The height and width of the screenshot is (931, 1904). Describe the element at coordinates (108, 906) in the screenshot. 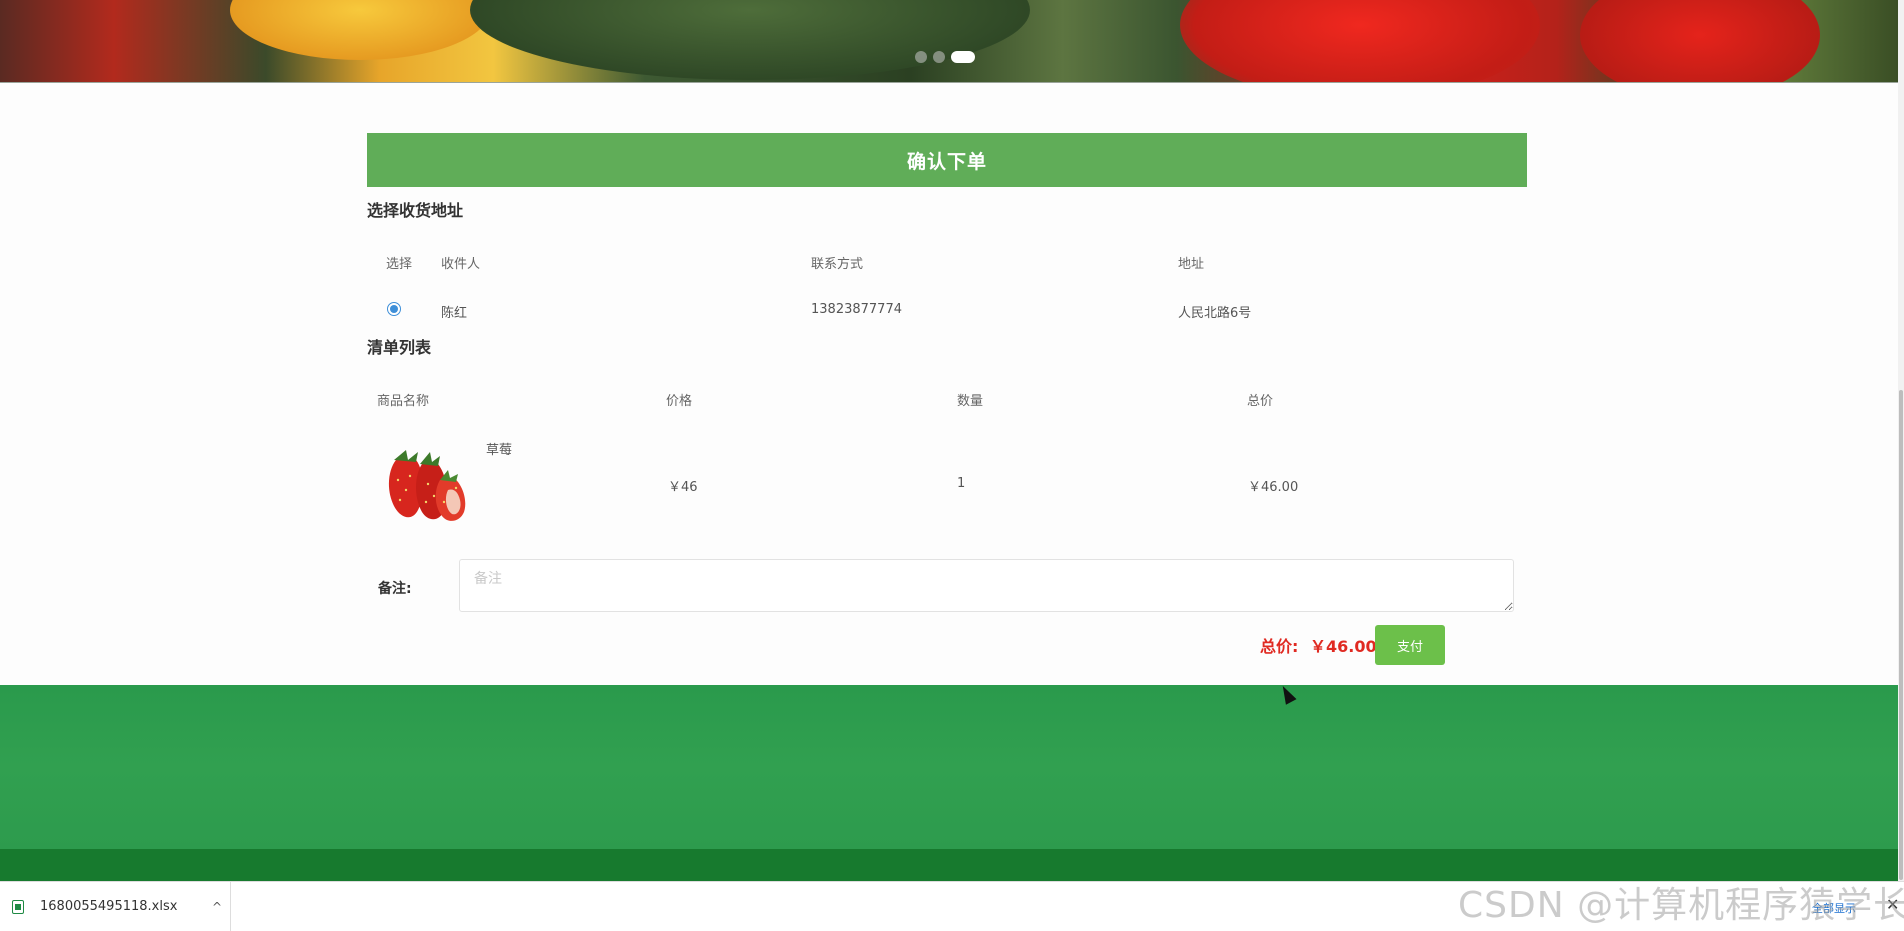

I see `download-file-name: 1680055495118.xlsx` at that location.